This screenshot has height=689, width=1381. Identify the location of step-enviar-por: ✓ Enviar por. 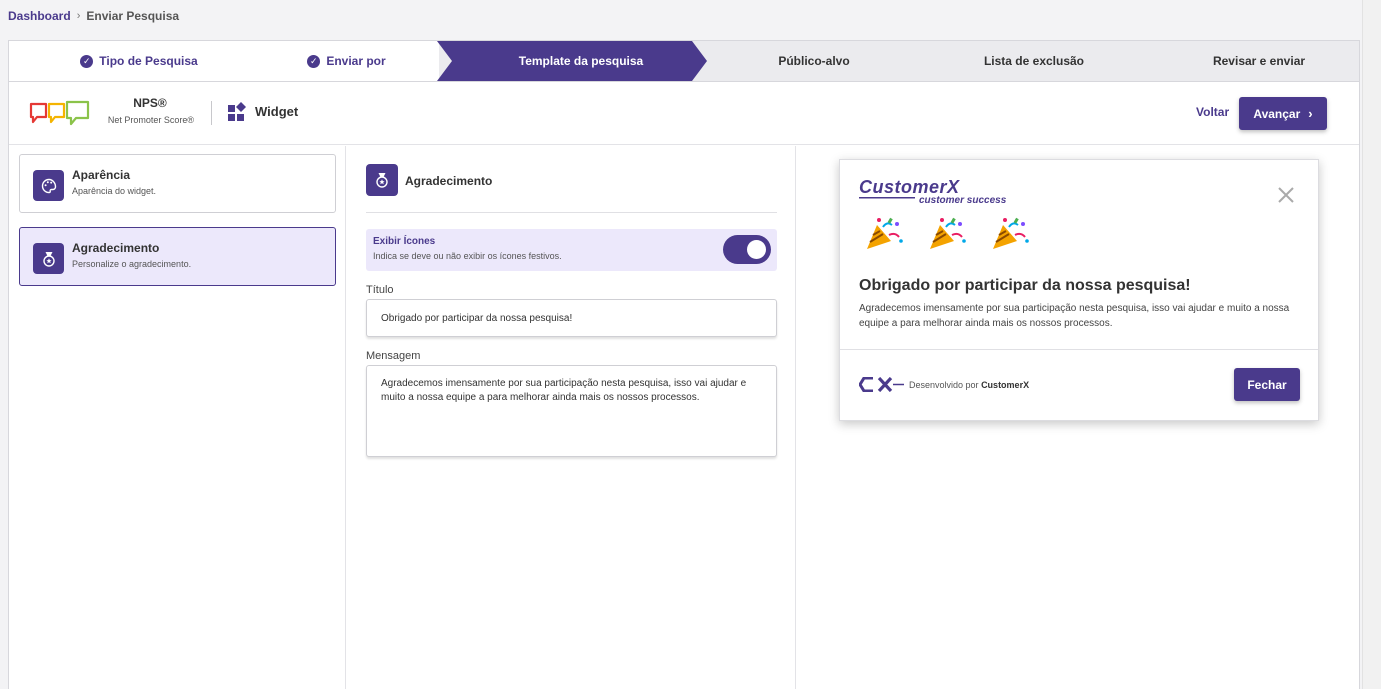
(346, 61).